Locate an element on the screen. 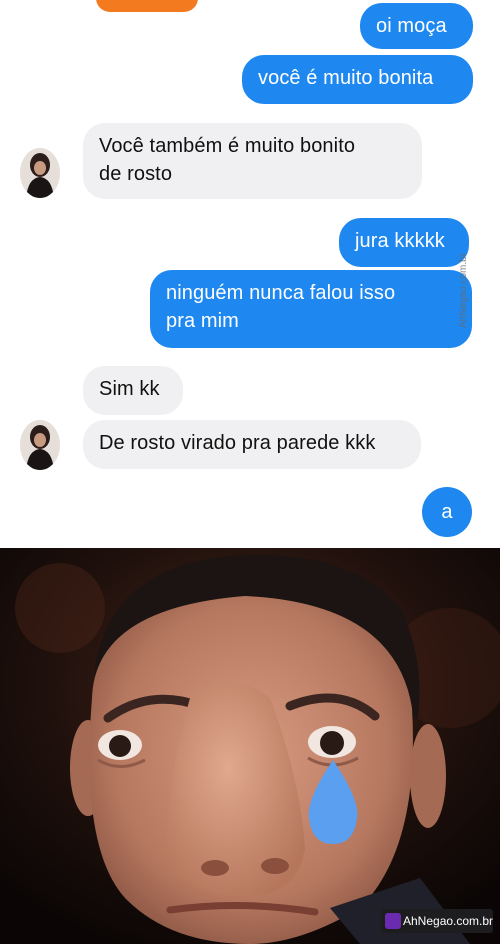 Image resolution: width=500 pixels, height=944 pixels. message-sent-2: você é muito bonita is located at coordinates (357, 79).